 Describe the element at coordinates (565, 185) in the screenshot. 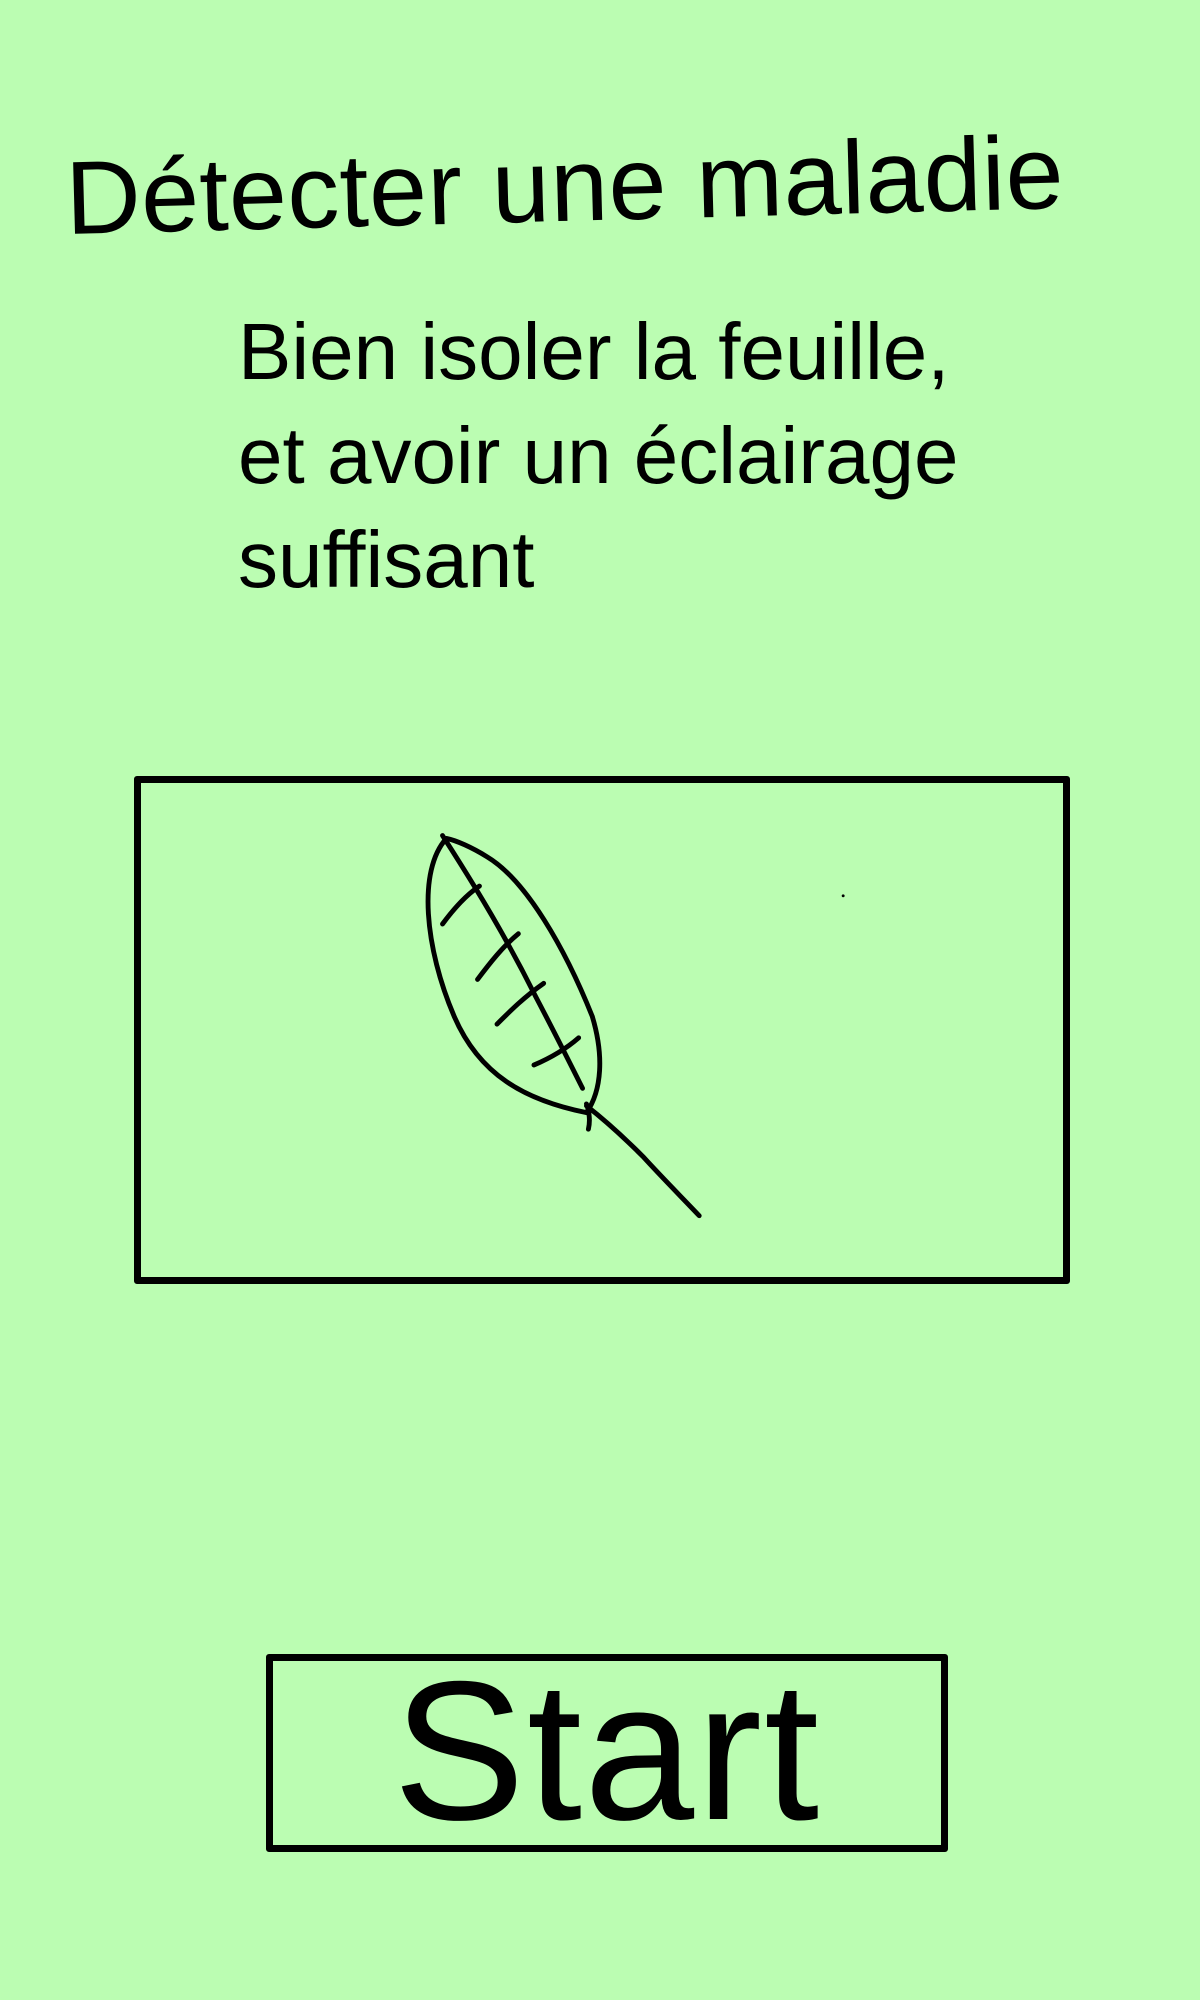

I see `page-title: Détecter une maladie` at that location.